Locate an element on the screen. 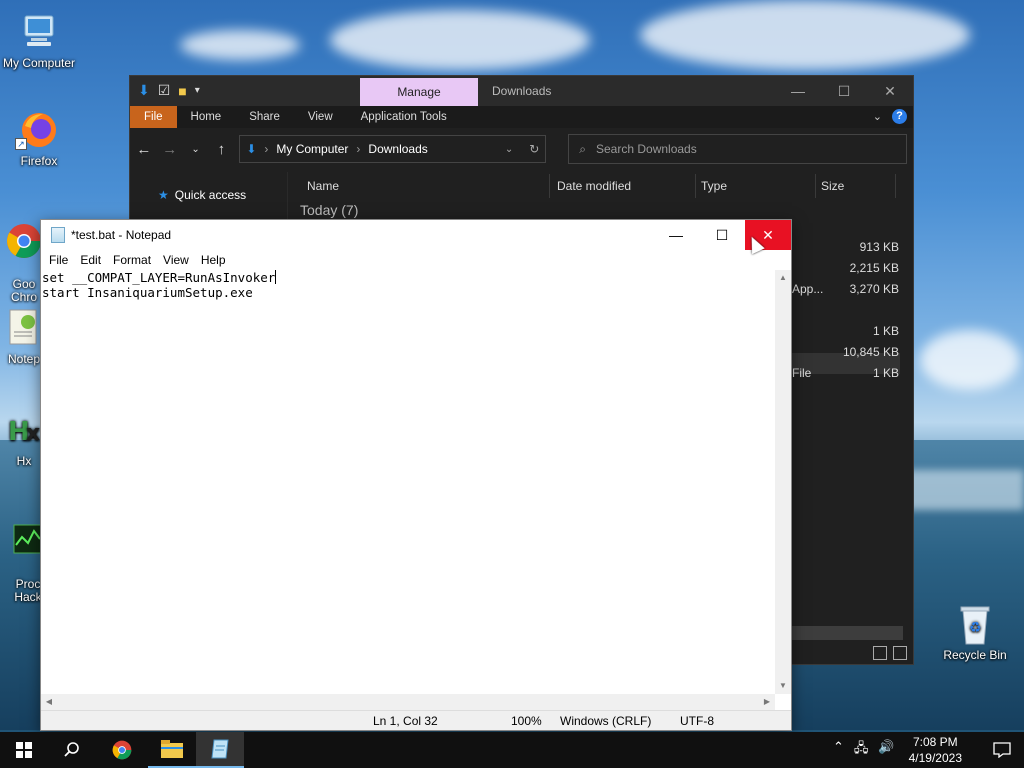 Image resolution: width=1024 pixels, height=768 pixels. start-button is located at coordinates (24, 750).